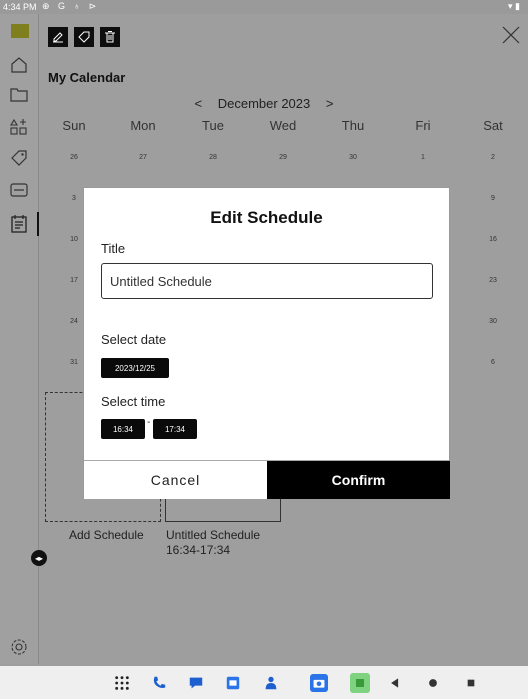  What do you see at coordinates (20, 31) in the screenshot?
I see `app-logo-icon` at bounding box center [20, 31].